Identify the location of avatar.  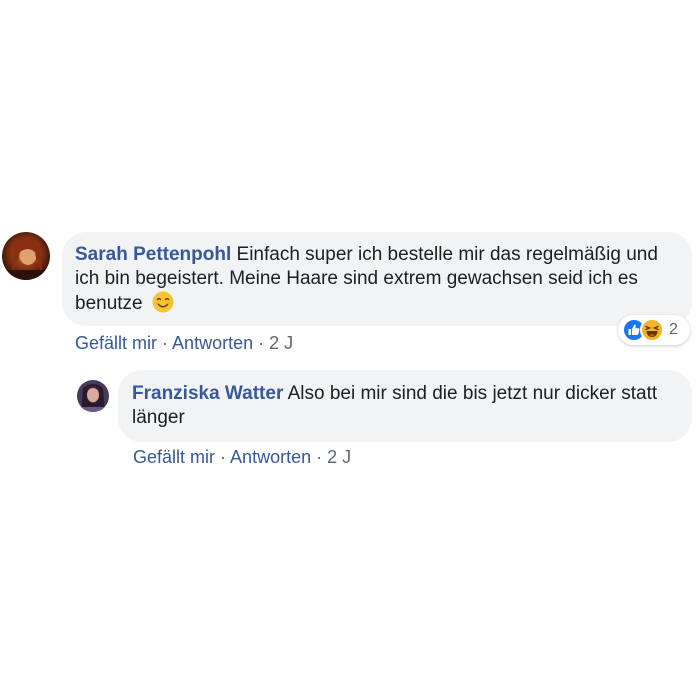
(93, 396).